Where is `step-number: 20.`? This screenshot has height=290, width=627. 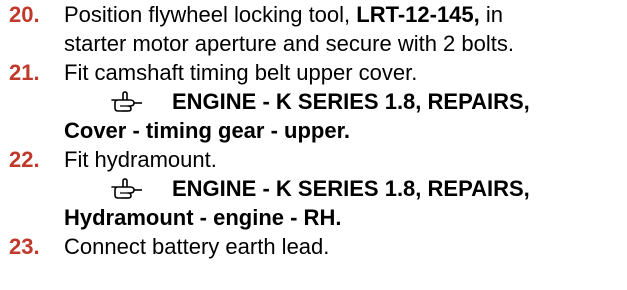 step-number: 20. is located at coordinates (24, 14).